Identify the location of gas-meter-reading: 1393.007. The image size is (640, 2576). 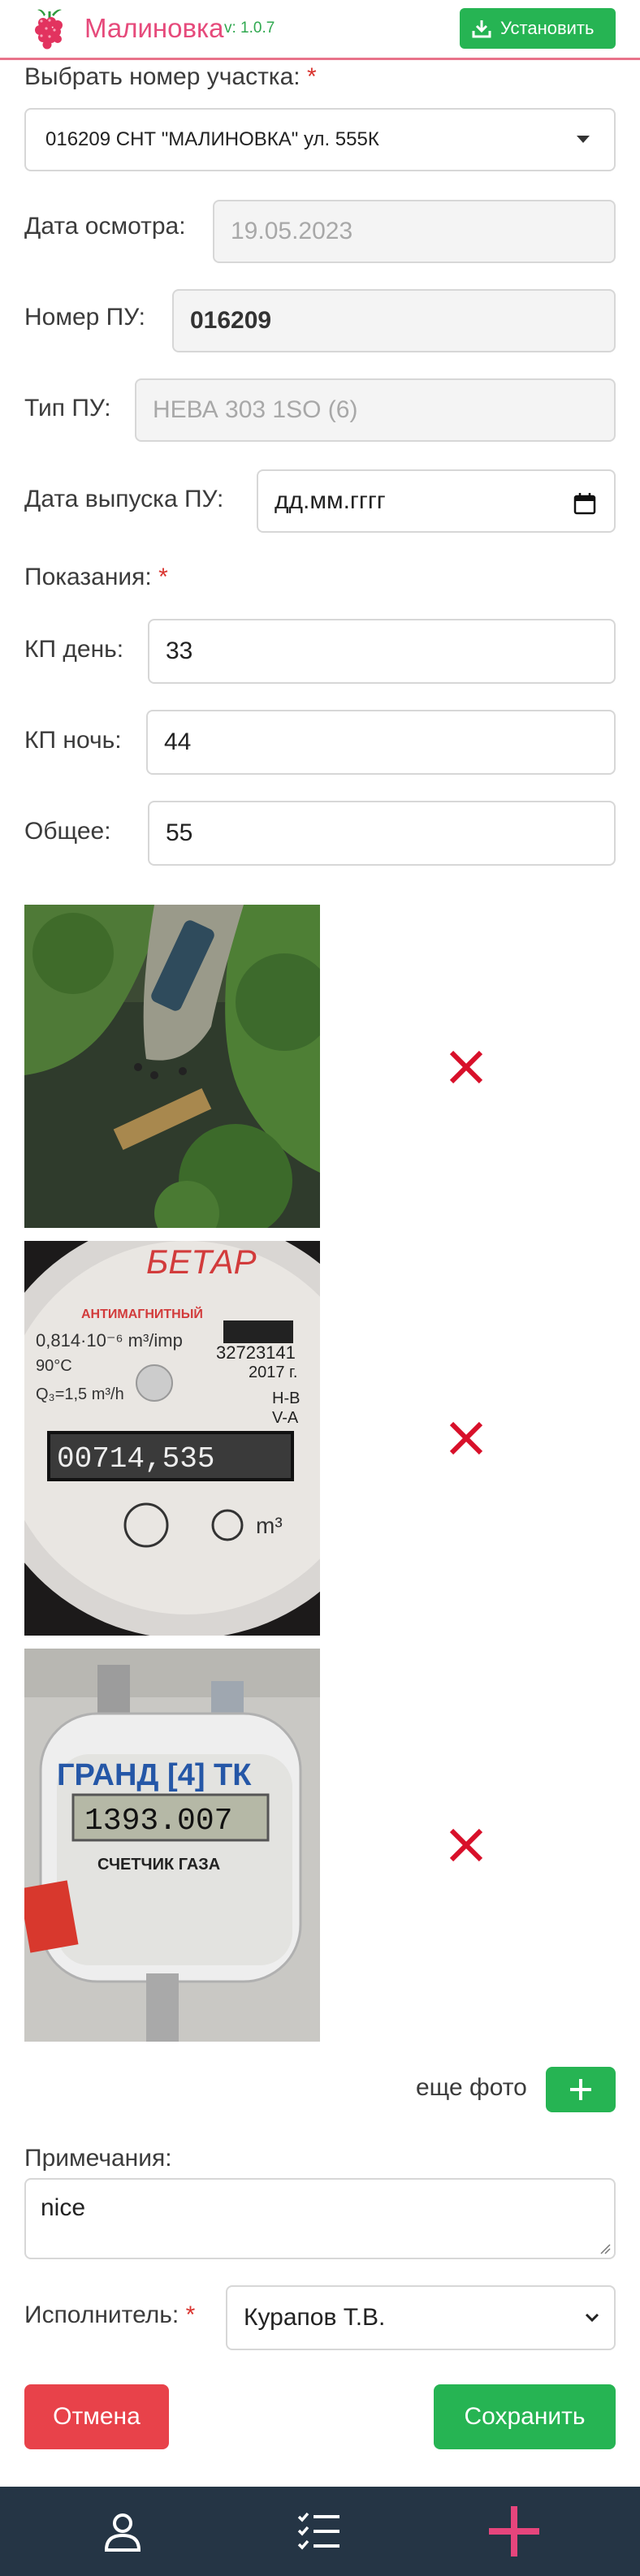
(158, 1821).